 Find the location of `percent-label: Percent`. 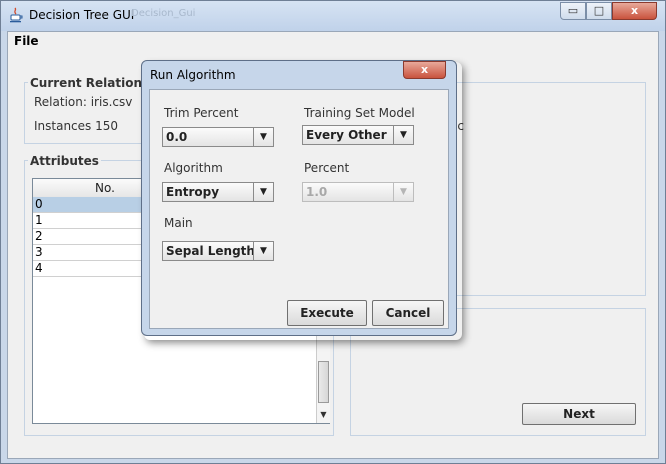

percent-label: Percent is located at coordinates (327, 168).